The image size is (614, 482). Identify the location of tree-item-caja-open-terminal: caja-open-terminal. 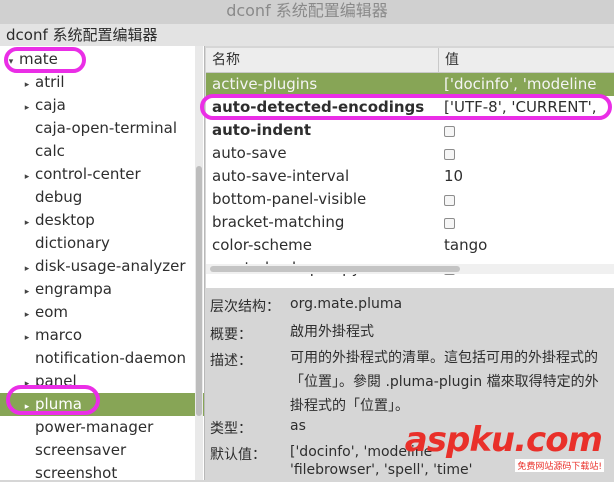
(102, 128).